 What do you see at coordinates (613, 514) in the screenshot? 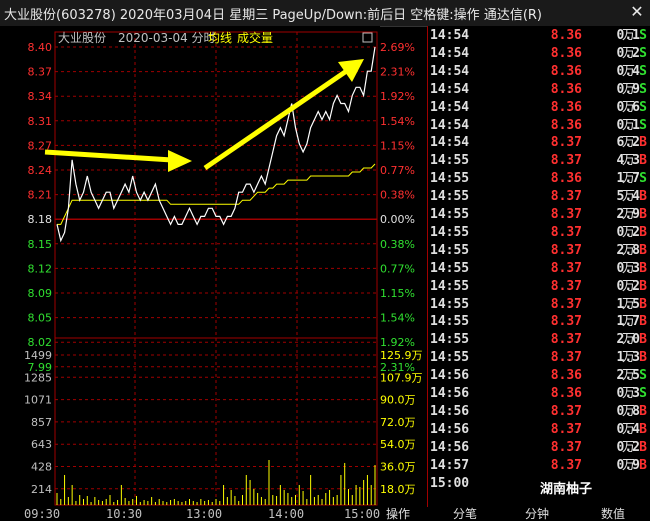
I see `tab-values: 数值` at bounding box center [613, 514].